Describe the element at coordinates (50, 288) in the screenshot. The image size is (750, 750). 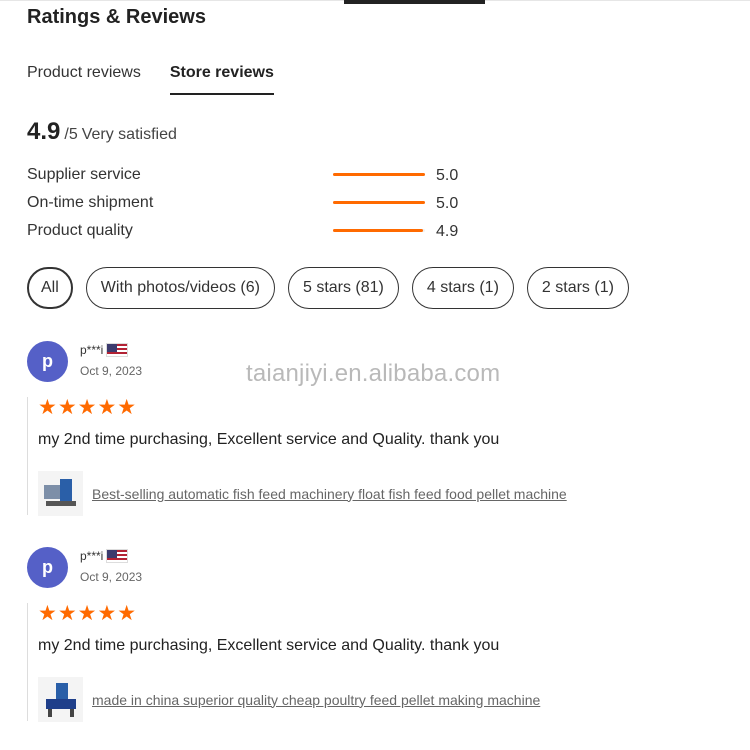
I see `filter-all: All` at that location.